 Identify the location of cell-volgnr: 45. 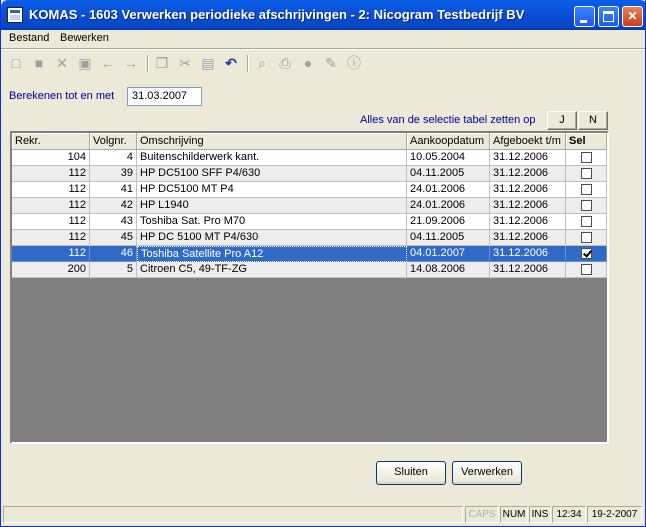
(113, 238).